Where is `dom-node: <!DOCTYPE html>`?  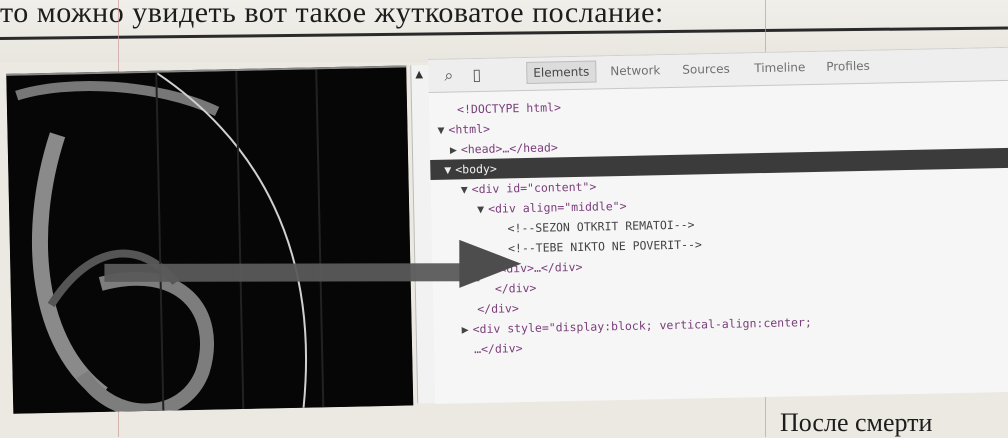 dom-node: <!DOCTYPE html> is located at coordinates (507, 108).